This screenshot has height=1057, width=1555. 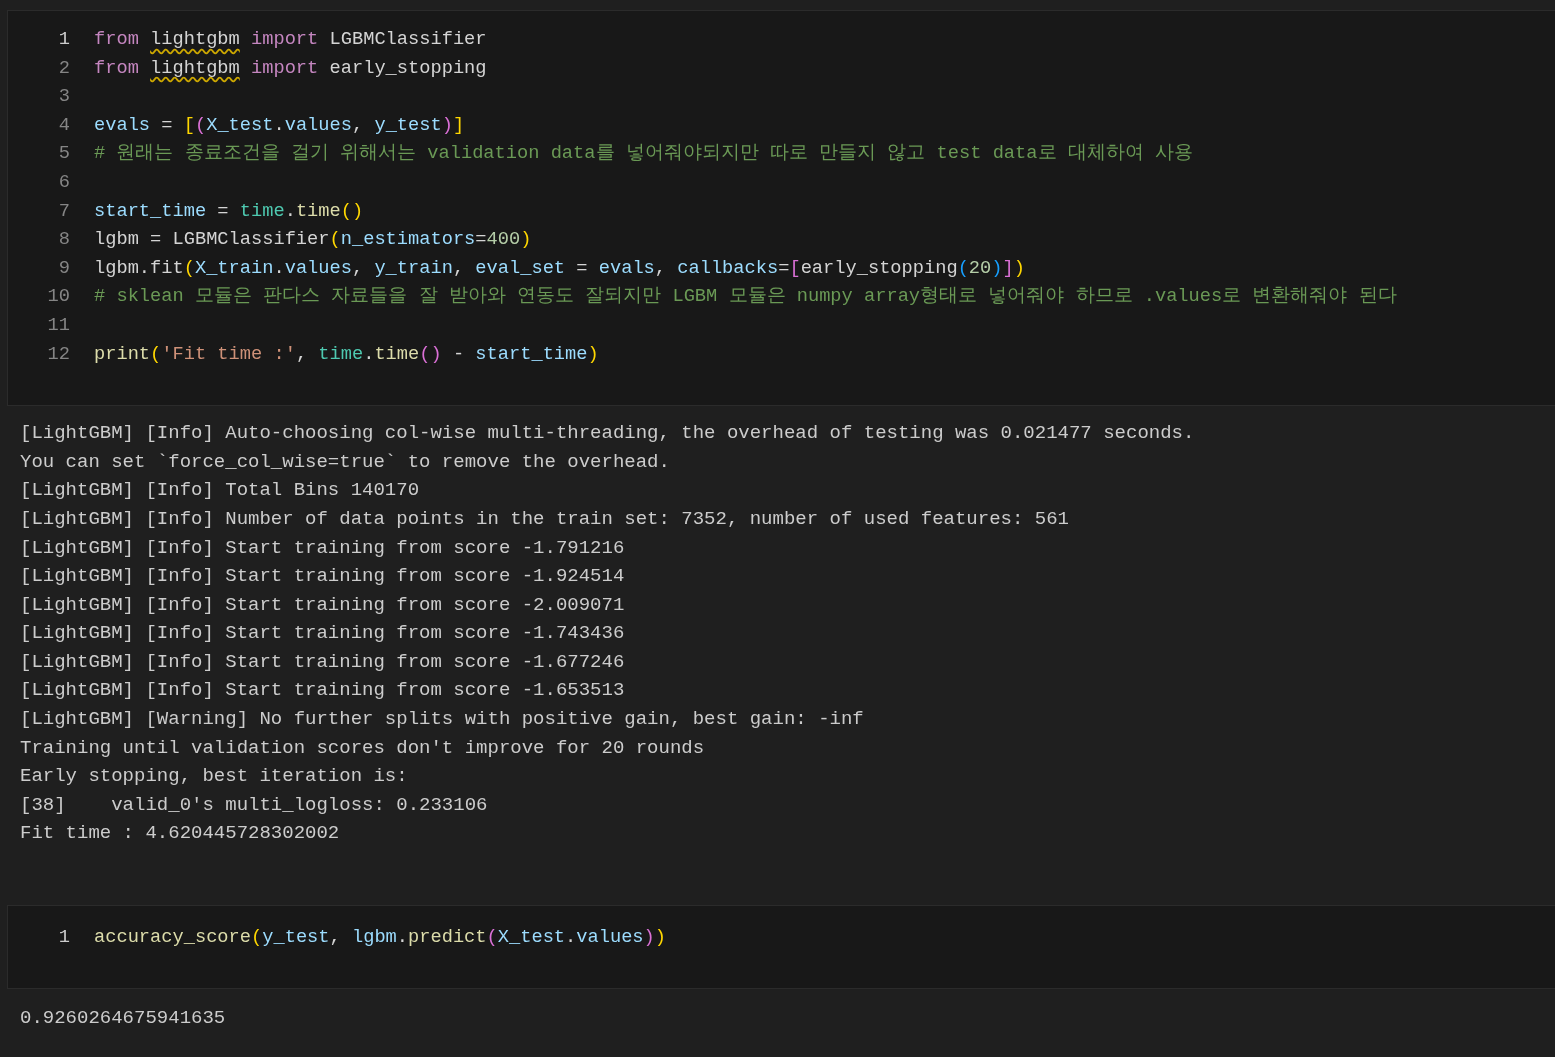 What do you see at coordinates (544, 518) in the screenshot?
I see `output-line: [LightGBM] [Info] Number of data points in the train set: 7352, number of used features: 561` at bounding box center [544, 518].